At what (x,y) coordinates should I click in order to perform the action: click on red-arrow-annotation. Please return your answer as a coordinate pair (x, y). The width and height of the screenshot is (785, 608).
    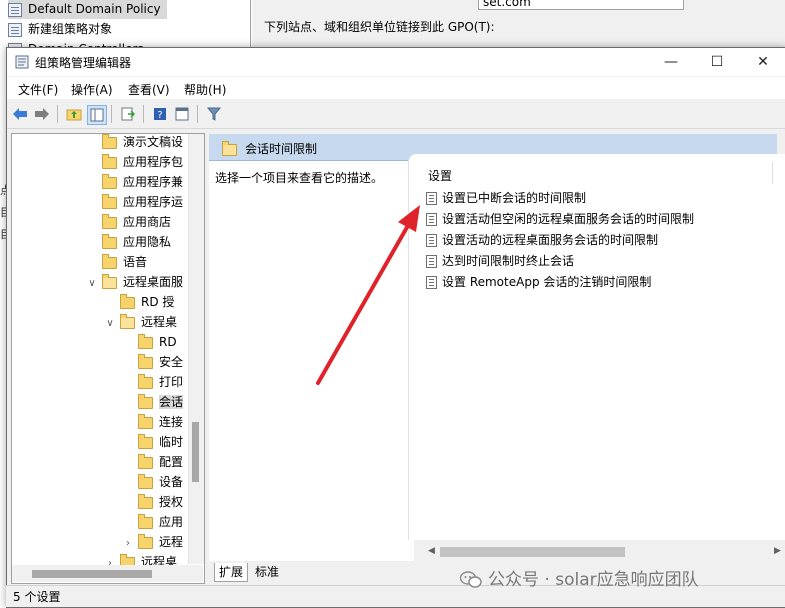
    Looking at the image, I should click on (368, 295).